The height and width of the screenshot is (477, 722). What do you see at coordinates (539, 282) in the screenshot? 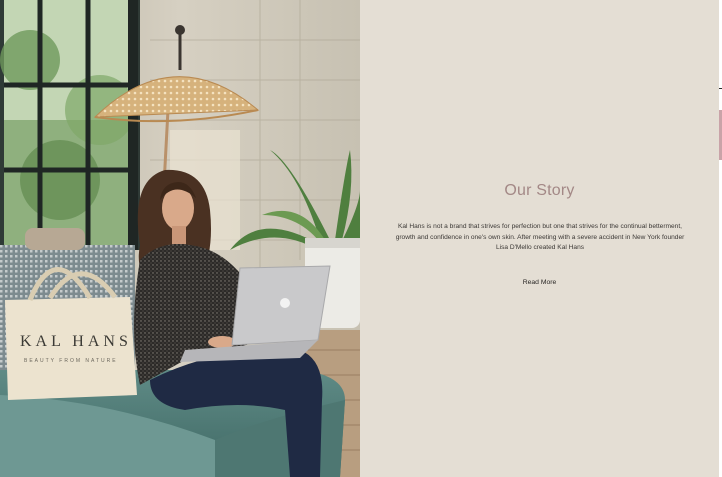
I see `read-more-link: Read More` at bounding box center [539, 282].